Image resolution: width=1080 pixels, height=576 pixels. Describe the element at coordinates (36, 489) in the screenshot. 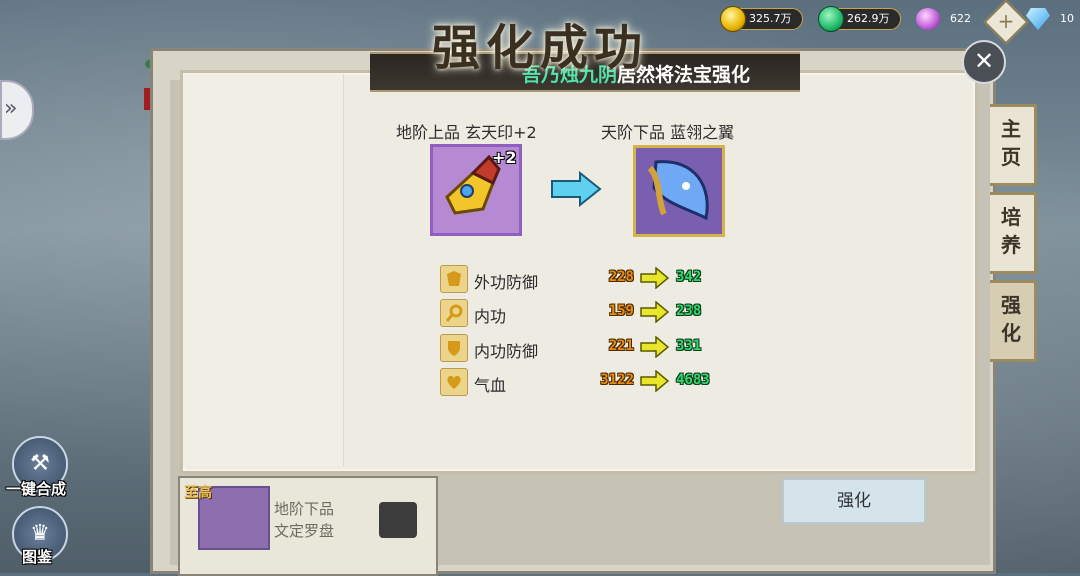

I see `merge-label: 一键合成` at that location.